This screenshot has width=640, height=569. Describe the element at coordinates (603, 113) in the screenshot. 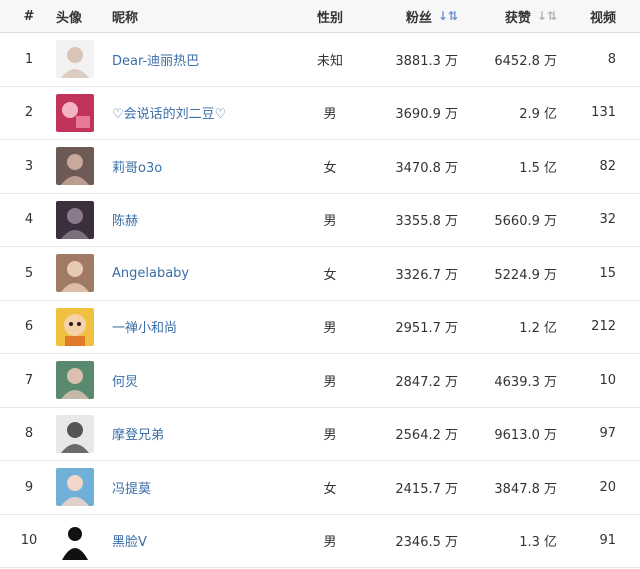

I see `video-count: 131` at that location.